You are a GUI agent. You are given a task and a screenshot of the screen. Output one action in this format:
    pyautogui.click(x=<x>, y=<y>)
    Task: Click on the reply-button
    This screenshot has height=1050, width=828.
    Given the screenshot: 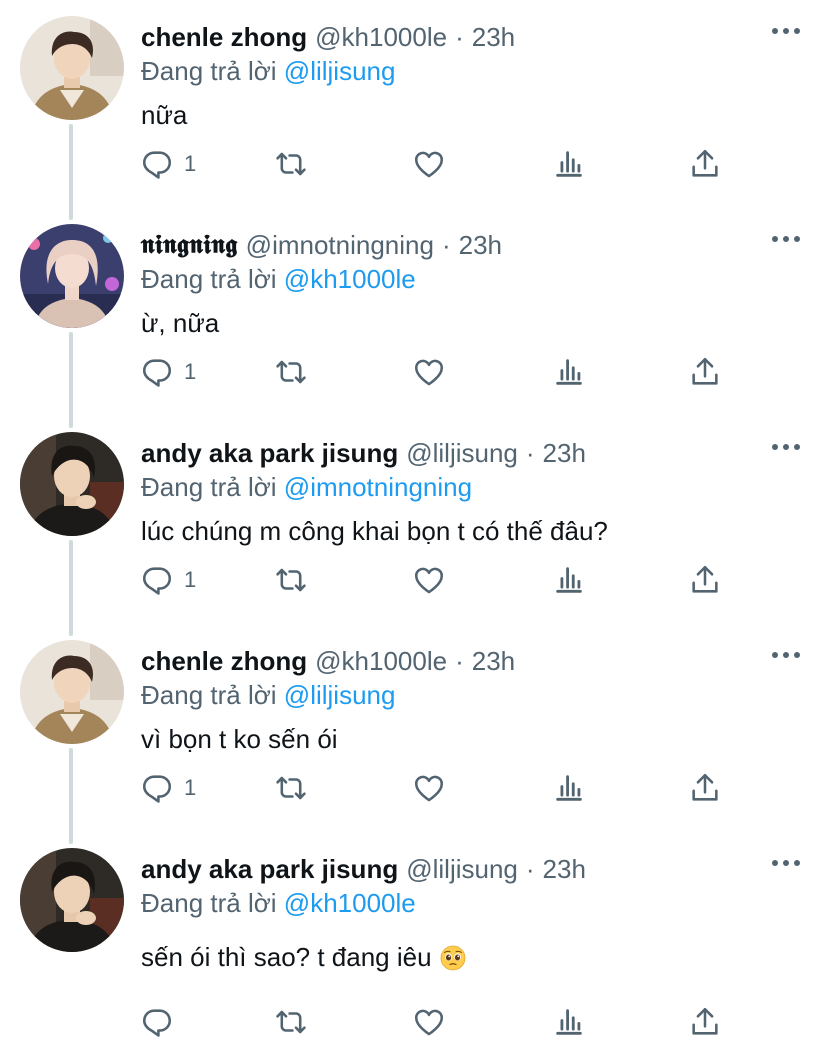 What is the action you would take?
    pyautogui.click(x=162, y=1022)
    